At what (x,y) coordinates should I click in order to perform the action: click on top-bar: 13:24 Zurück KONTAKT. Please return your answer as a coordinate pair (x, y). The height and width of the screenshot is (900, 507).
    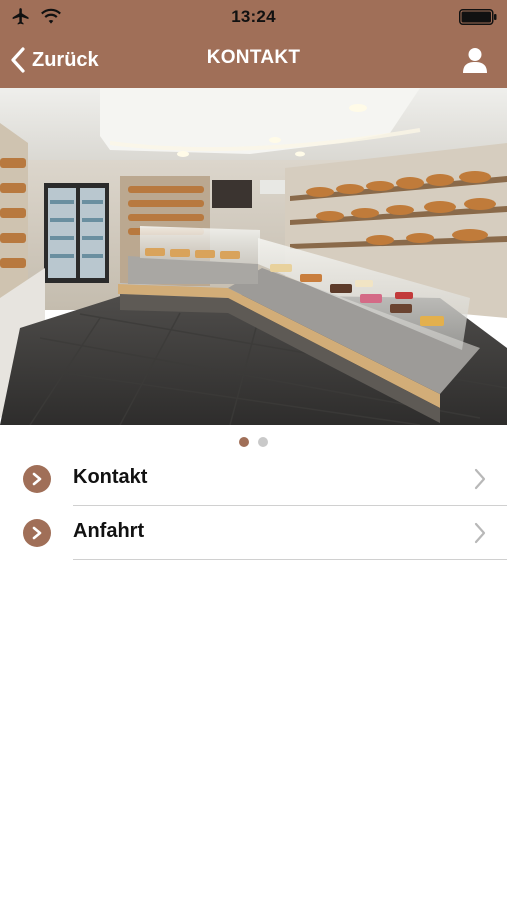
    Looking at the image, I should click on (253, 44).